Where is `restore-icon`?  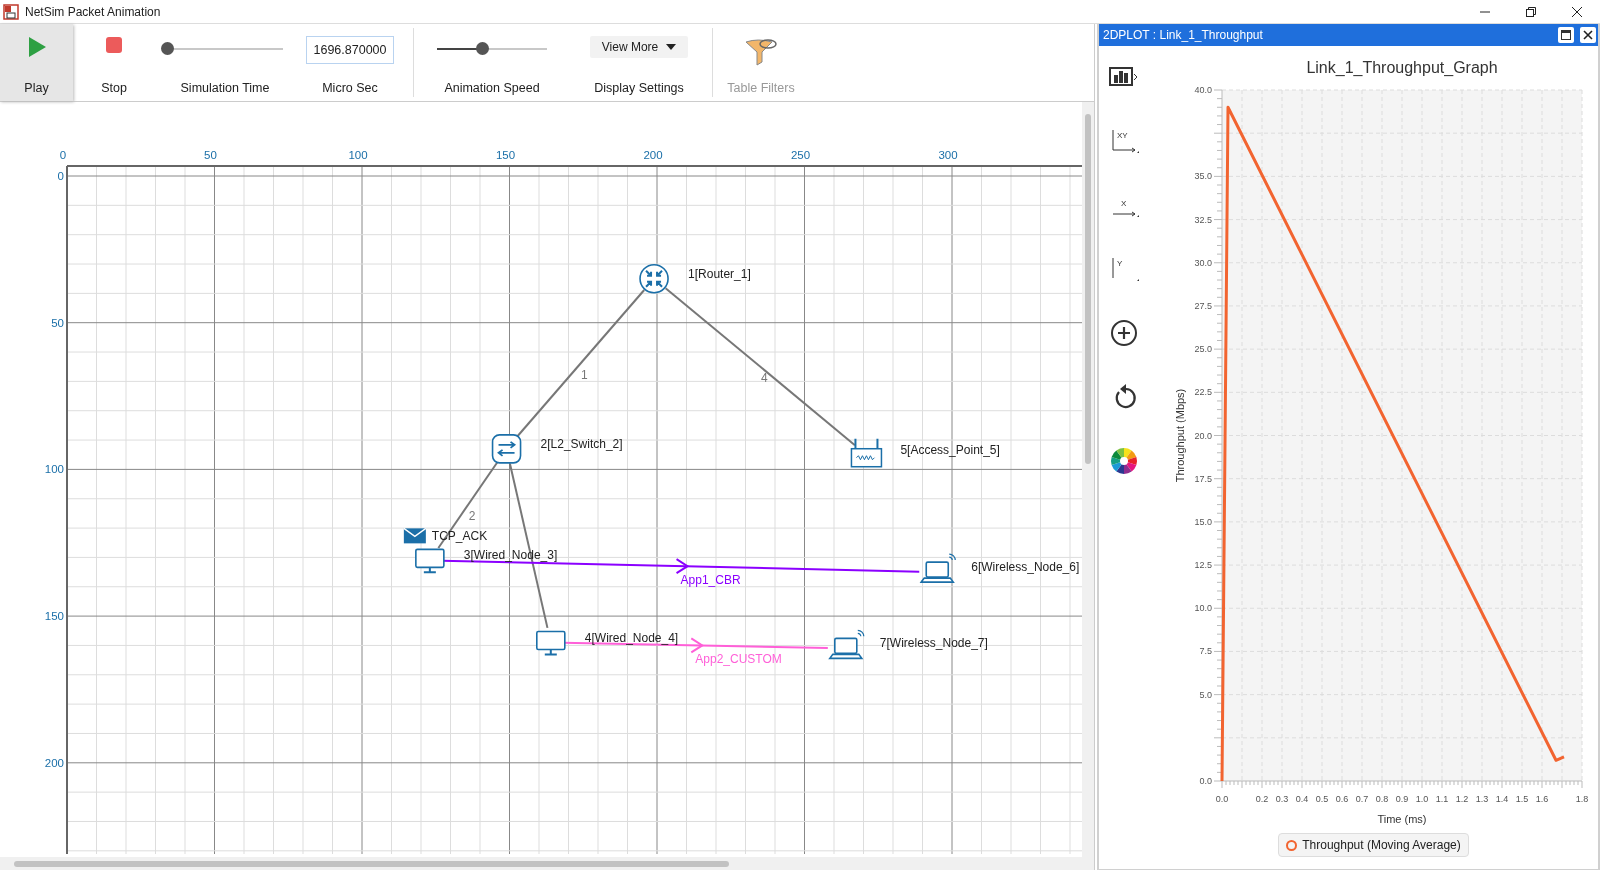 restore-icon is located at coordinates (1531, 11).